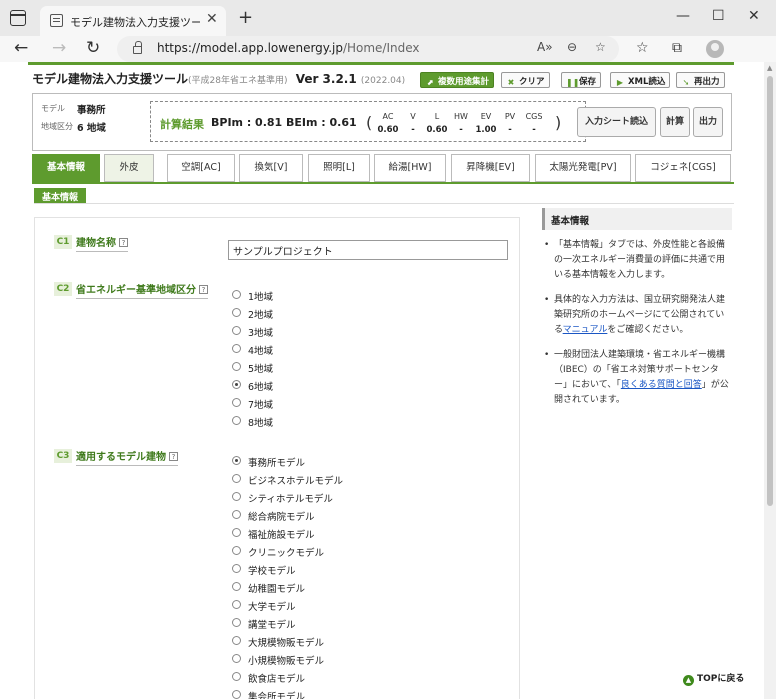 The width and height of the screenshot is (776, 699). I want to click on add-favorite-icon: ☆, so click(600, 47).